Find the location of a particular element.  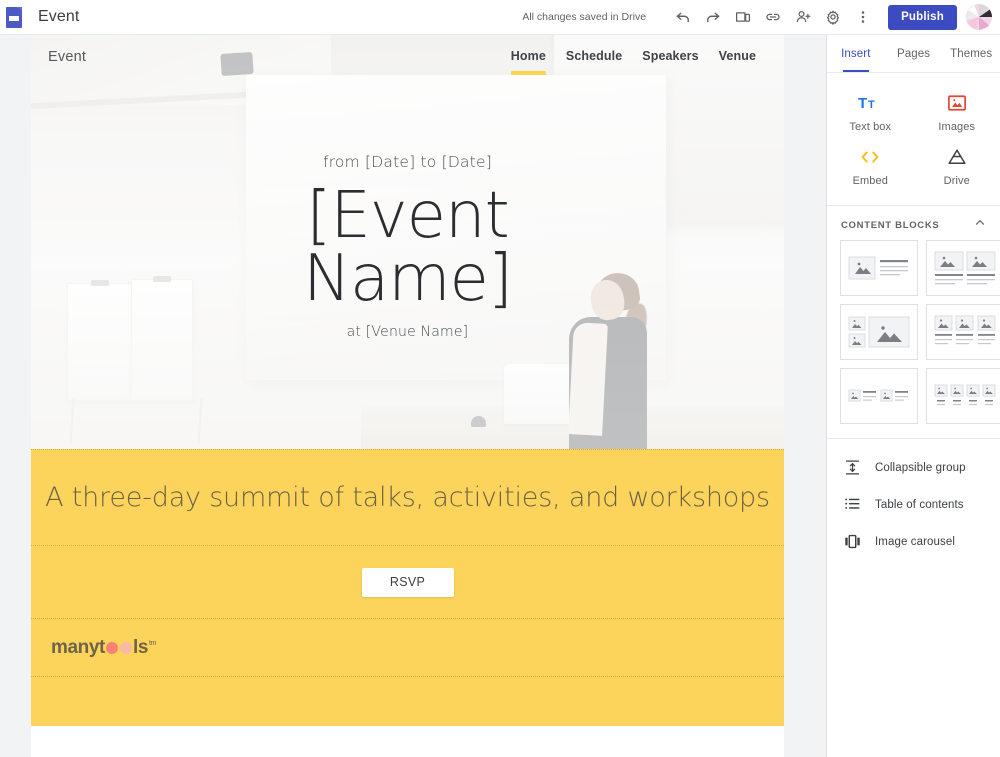

insert-embed-button: Embed is located at coordinates (870, 164).